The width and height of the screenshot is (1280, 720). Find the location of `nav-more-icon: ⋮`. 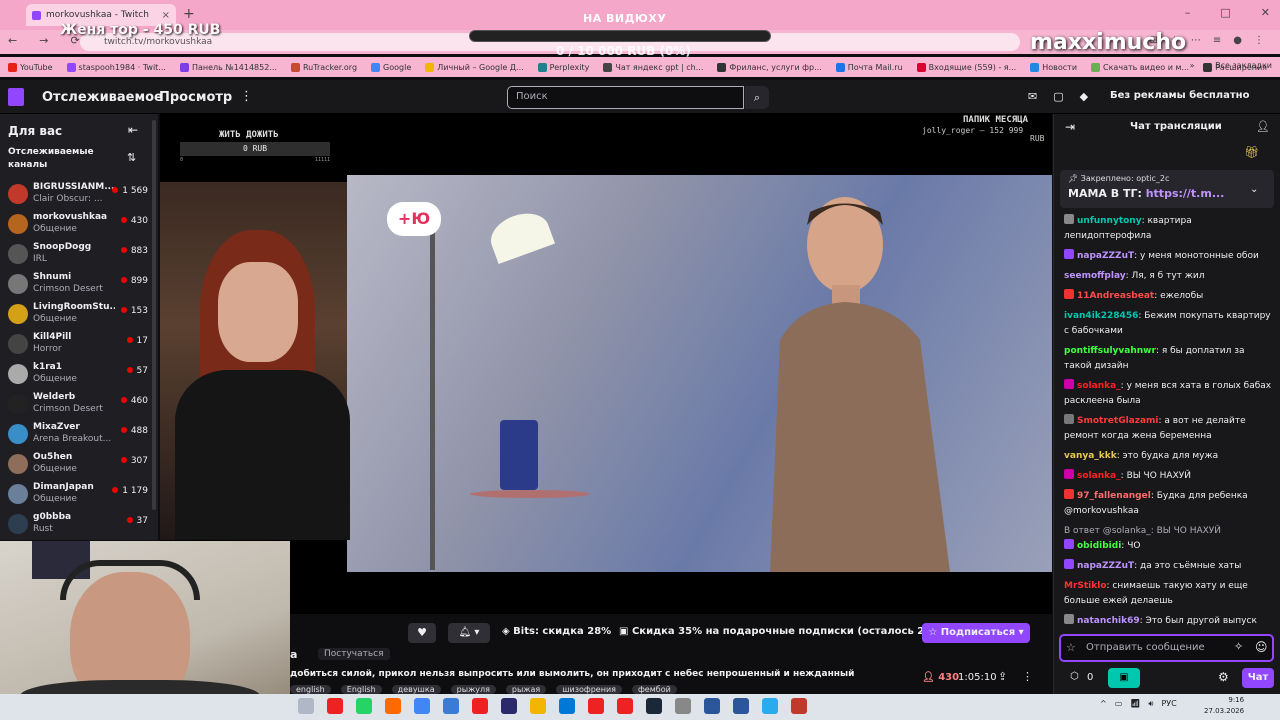

nav-more-icon: ⋮ is located at coordinates (246, 96).